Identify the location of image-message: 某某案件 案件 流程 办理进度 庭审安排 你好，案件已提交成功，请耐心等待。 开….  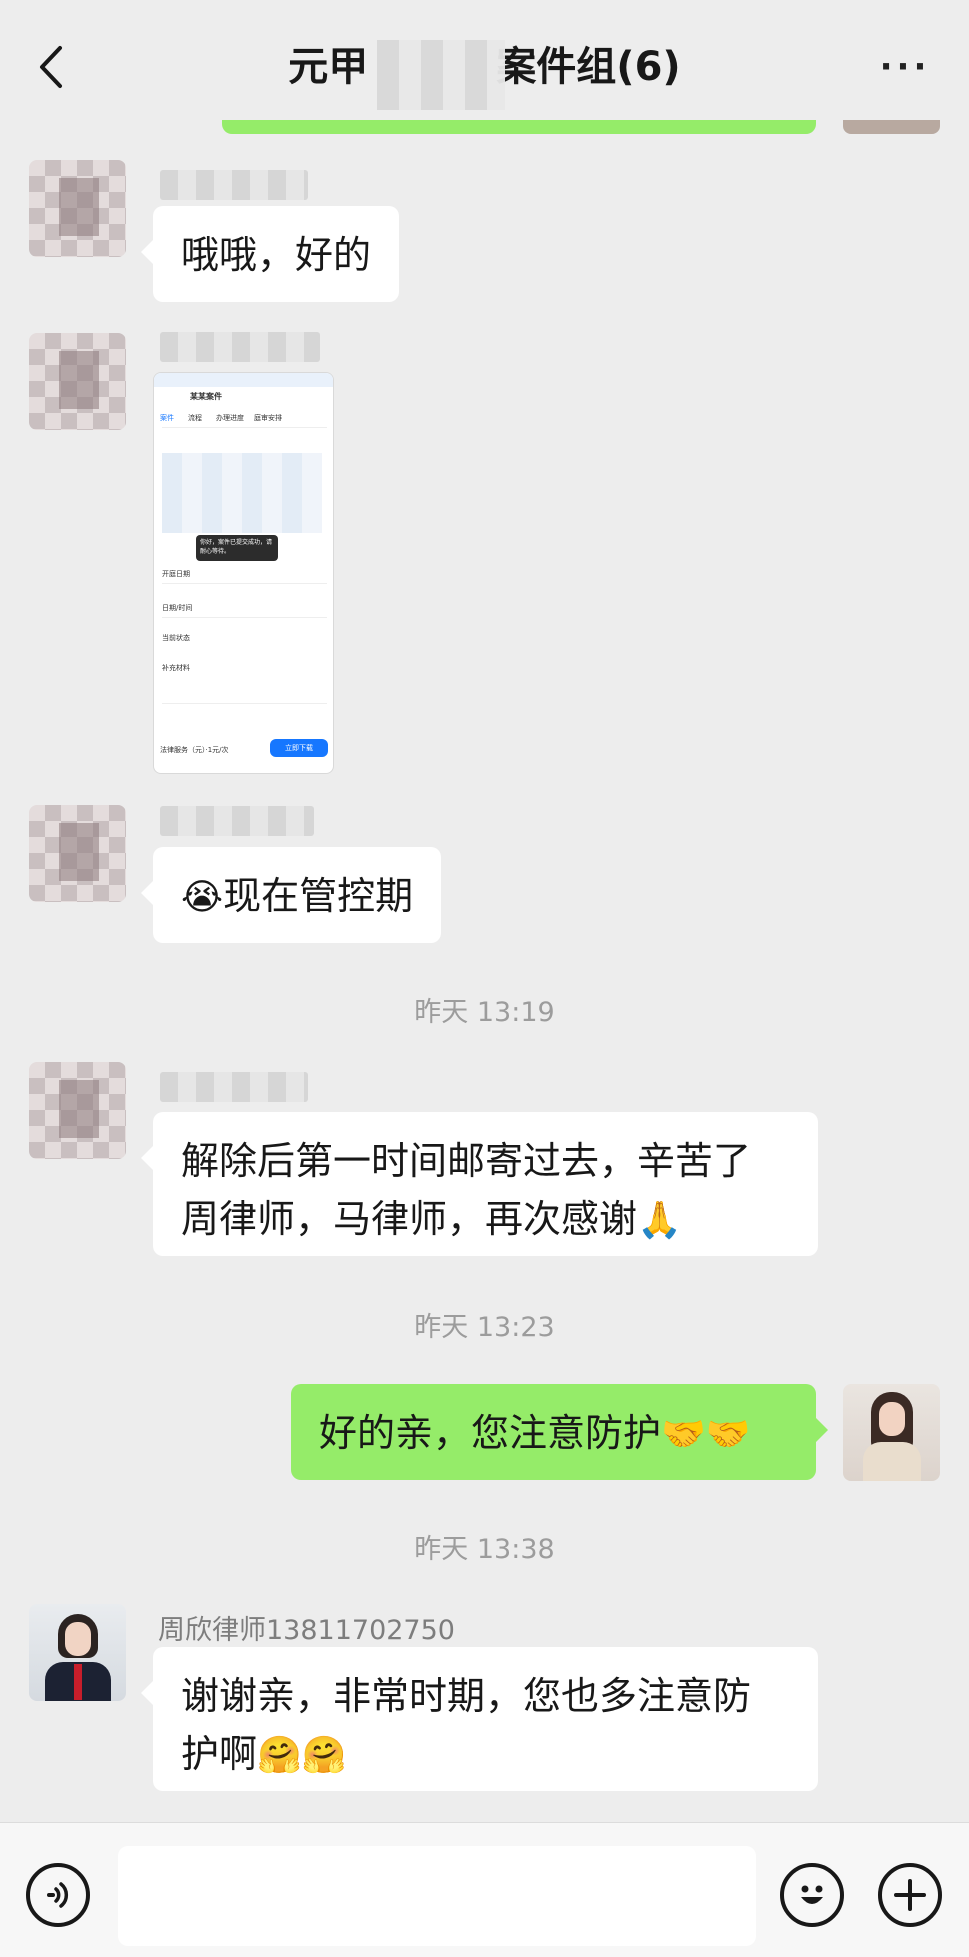
(243, 573).